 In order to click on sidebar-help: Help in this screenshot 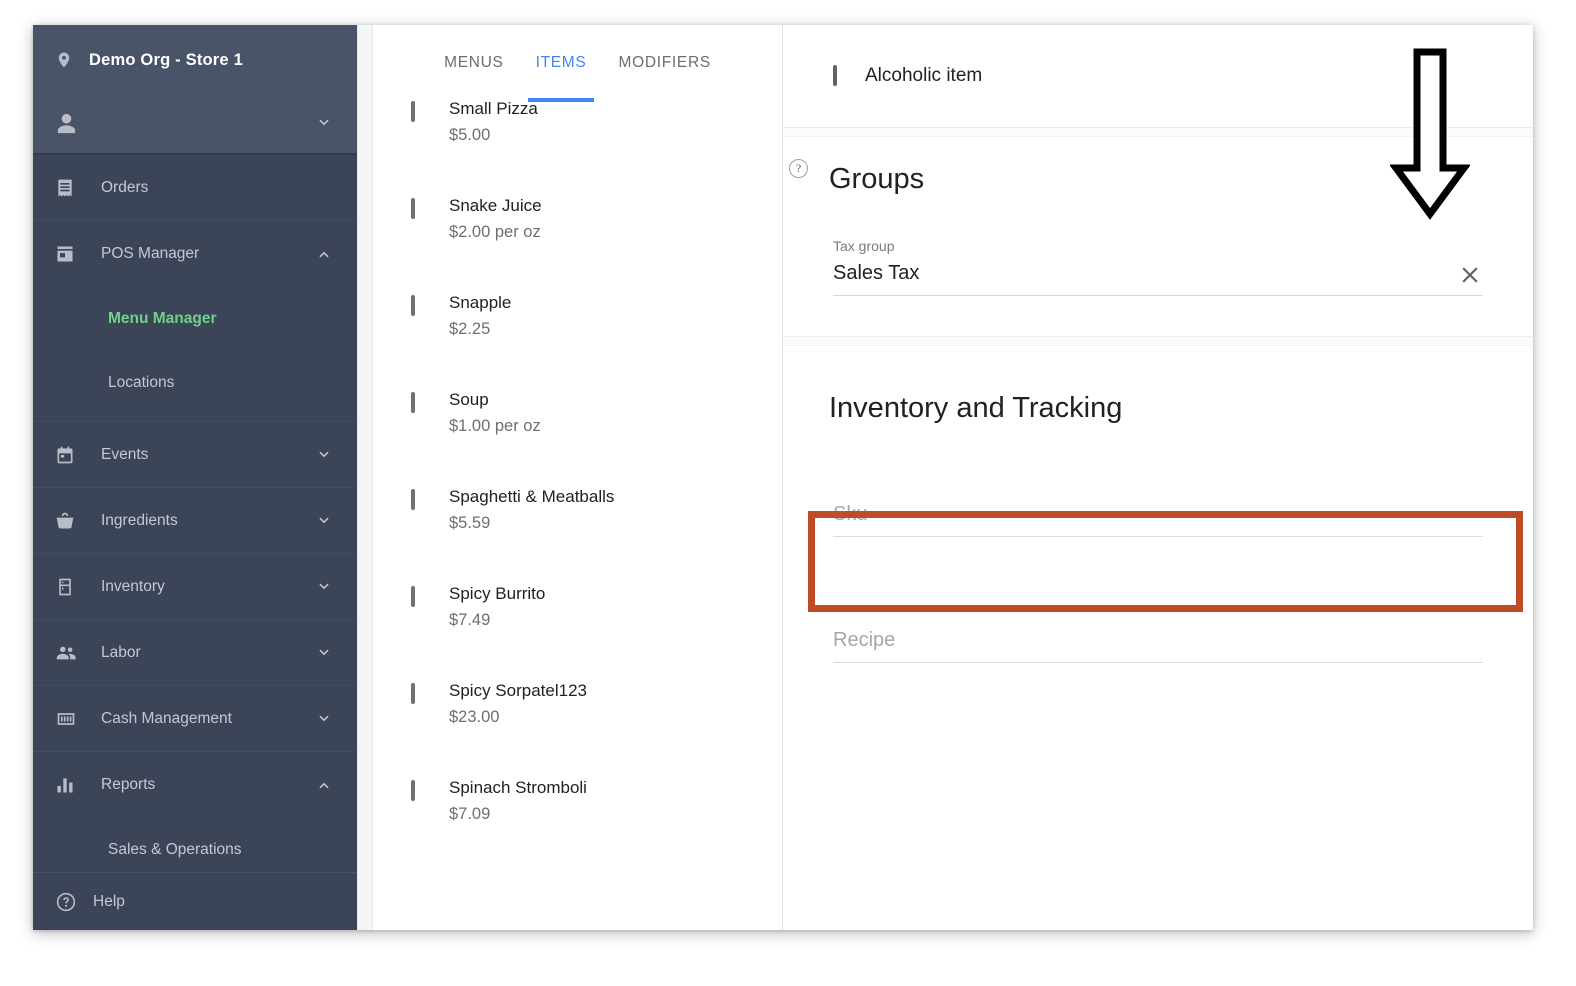, I will do `click(195, 901)`.